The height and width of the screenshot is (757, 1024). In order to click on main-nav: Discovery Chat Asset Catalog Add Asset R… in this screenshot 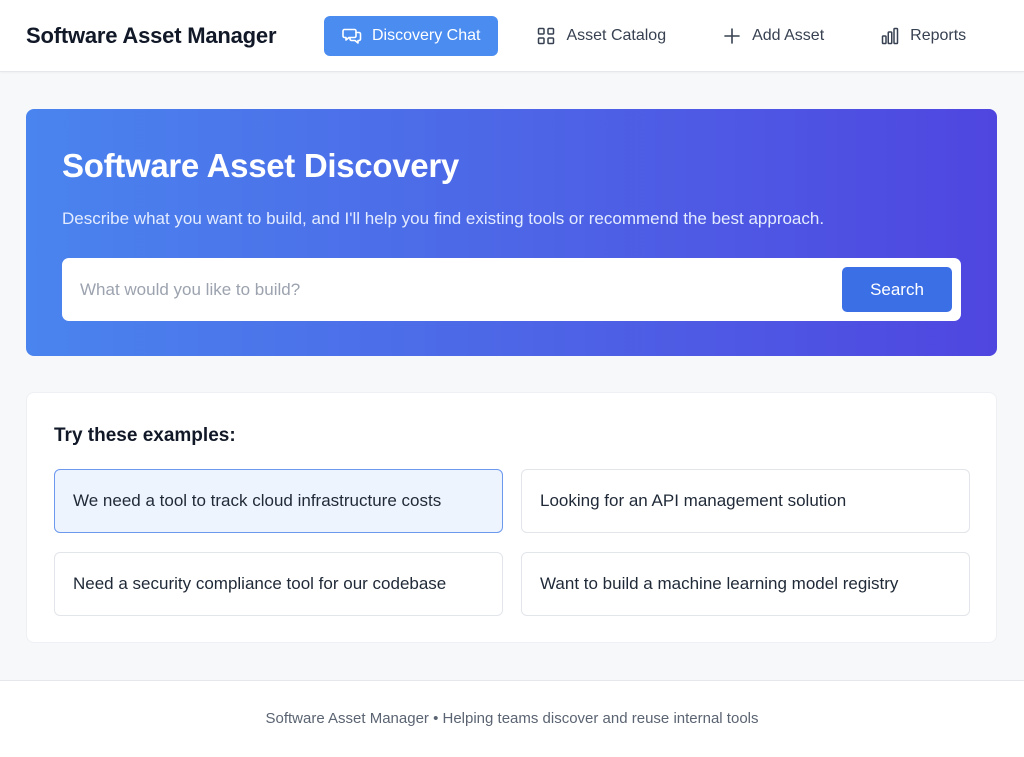, I will do `click(664, 35)`.